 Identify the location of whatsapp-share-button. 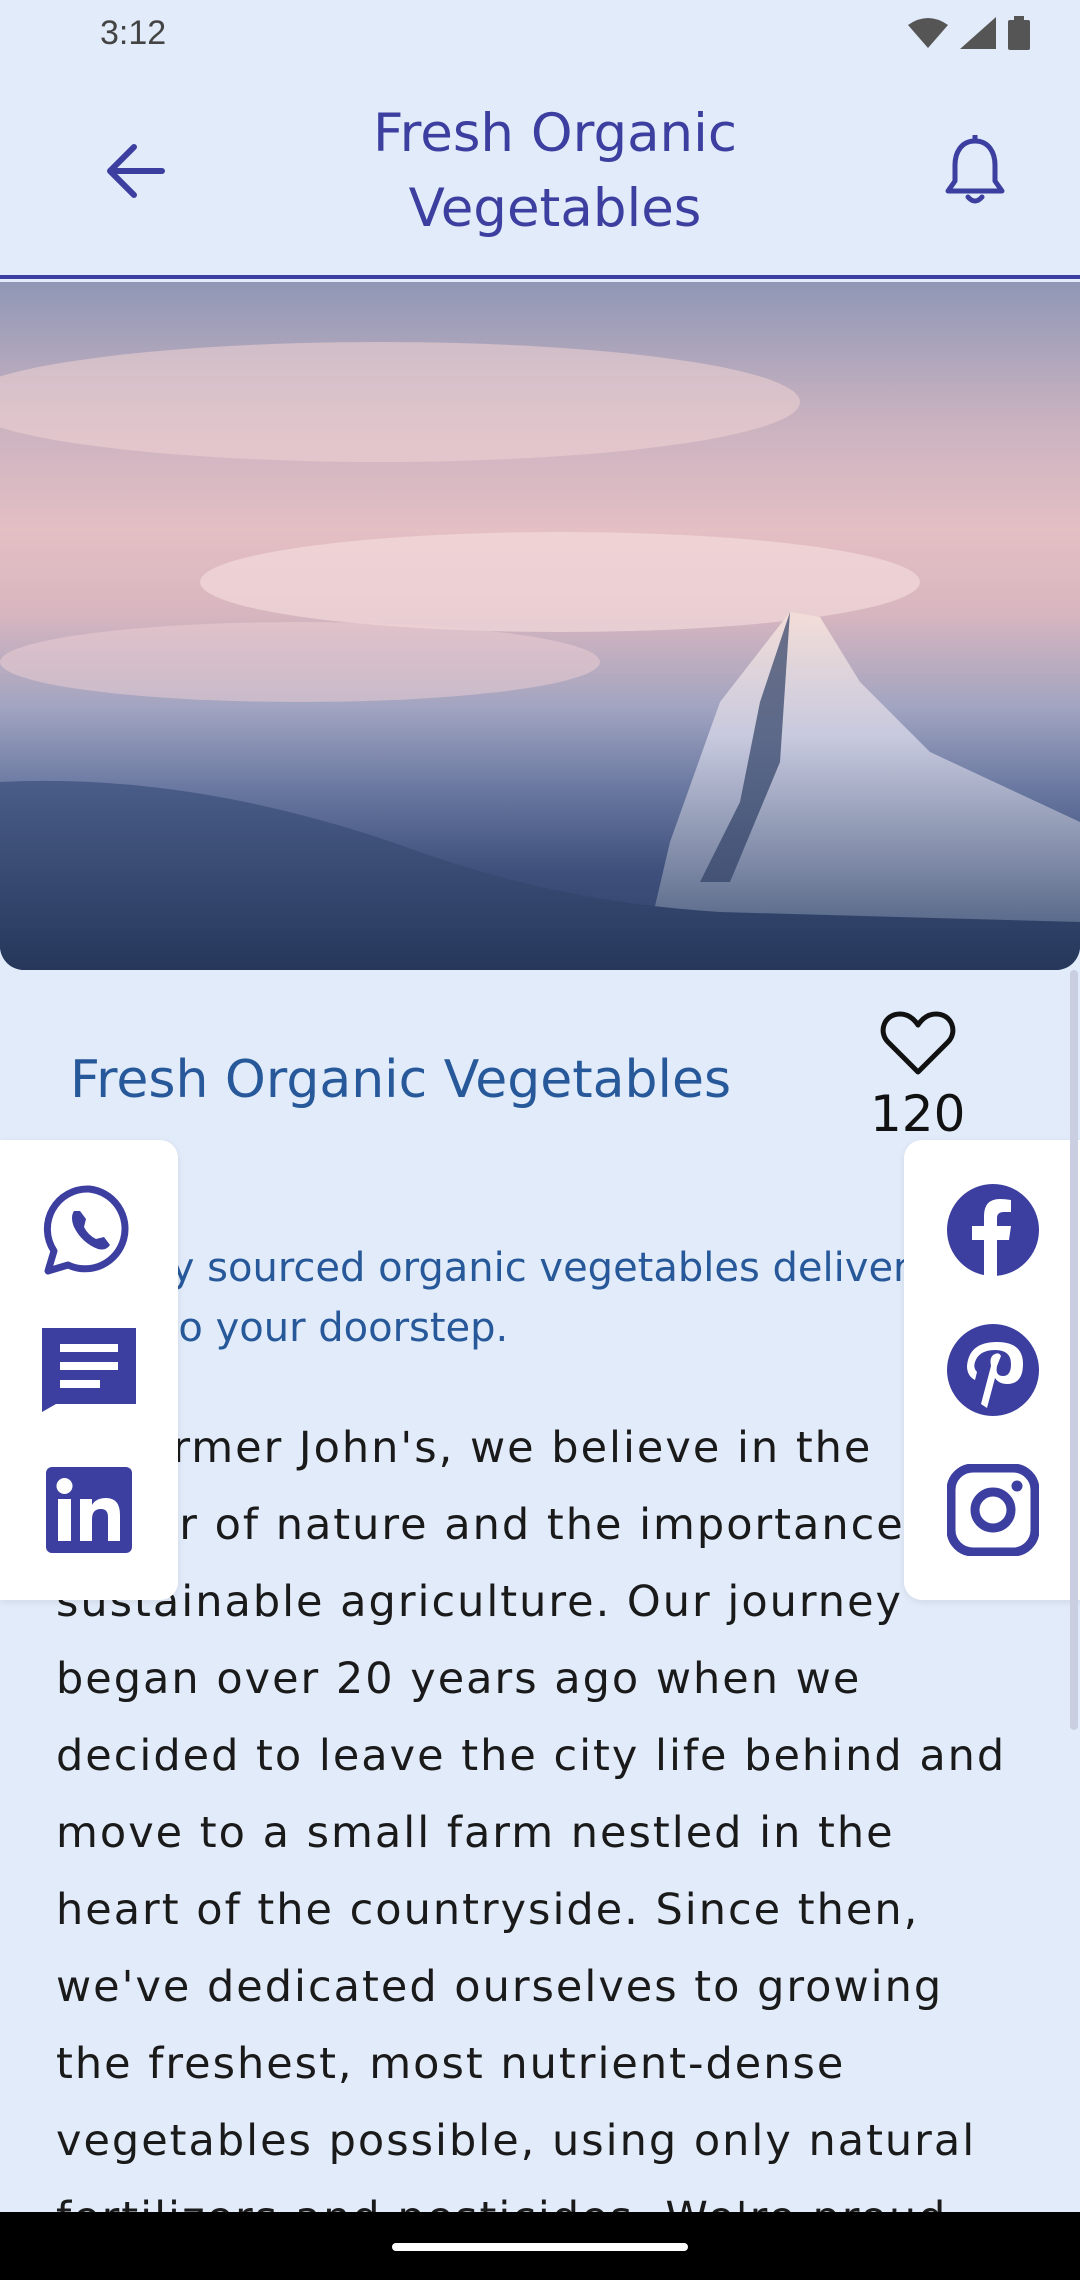
(89, 1230).